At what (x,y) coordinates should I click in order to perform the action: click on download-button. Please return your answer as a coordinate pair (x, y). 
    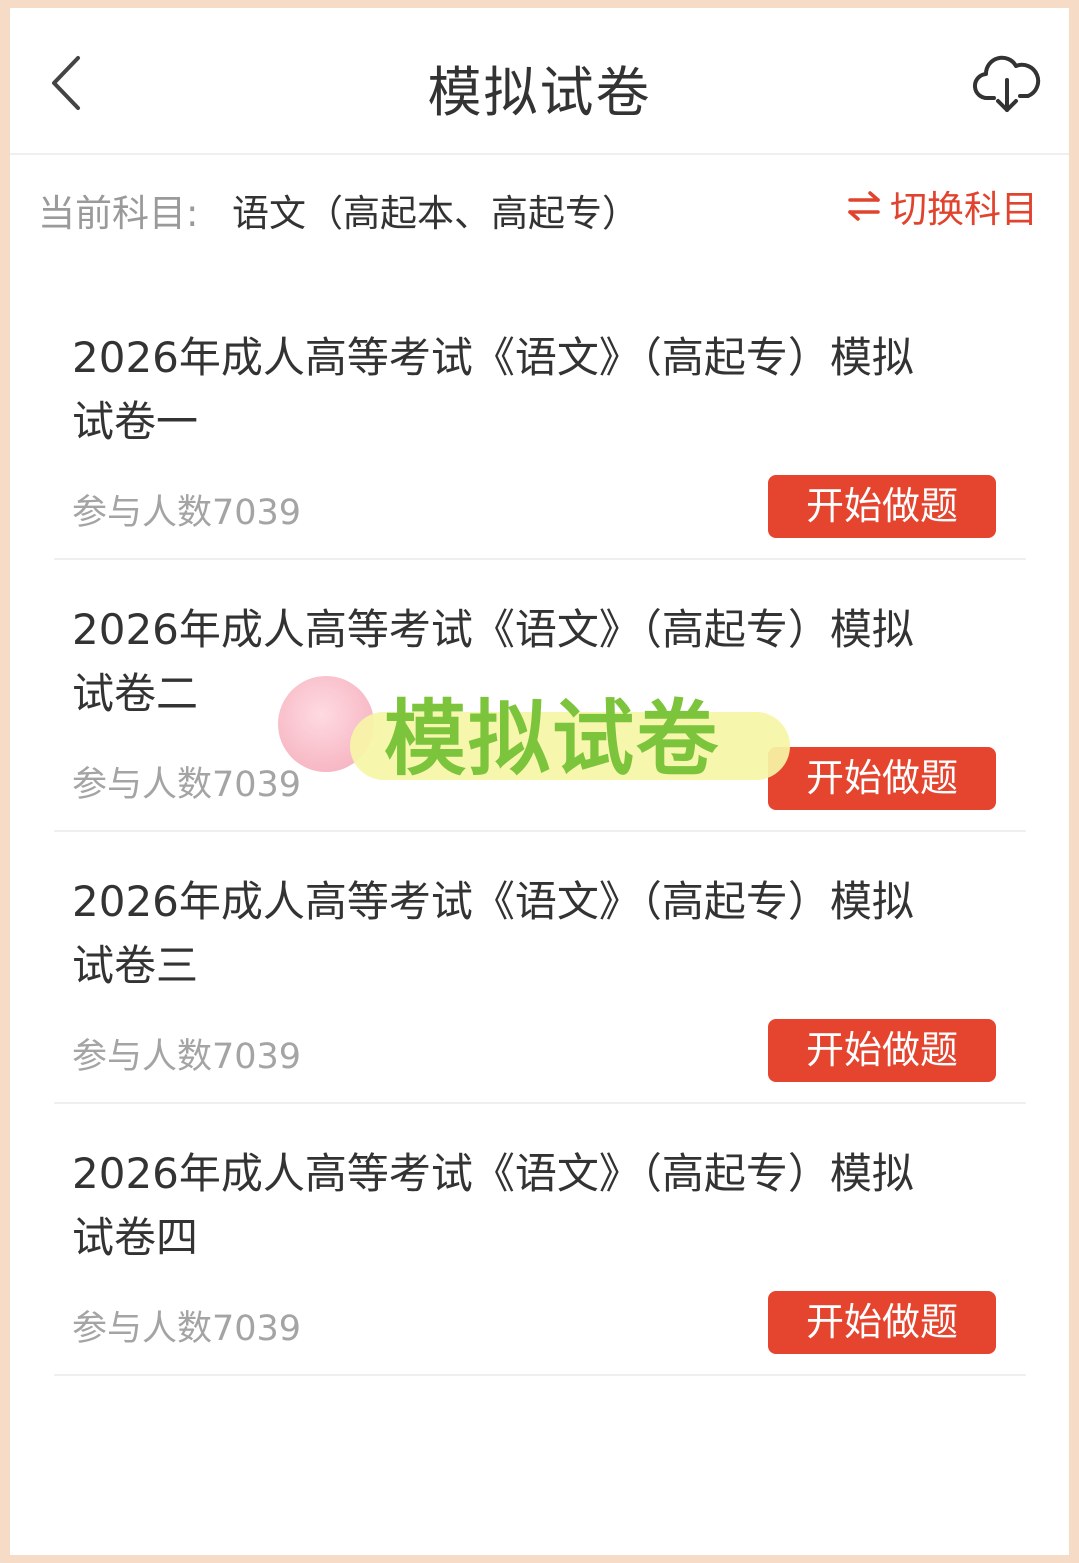
    Looking at the image, I should click on (1007, 83).